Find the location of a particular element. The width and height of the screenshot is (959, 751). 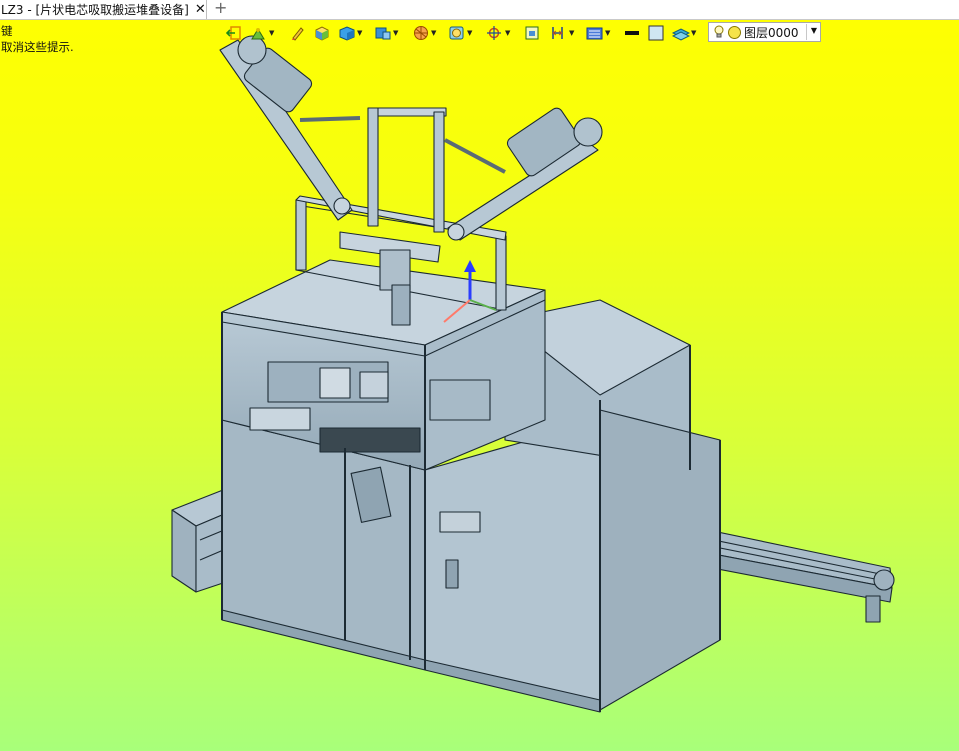

line-color-button is located at coordinates (632, 33).